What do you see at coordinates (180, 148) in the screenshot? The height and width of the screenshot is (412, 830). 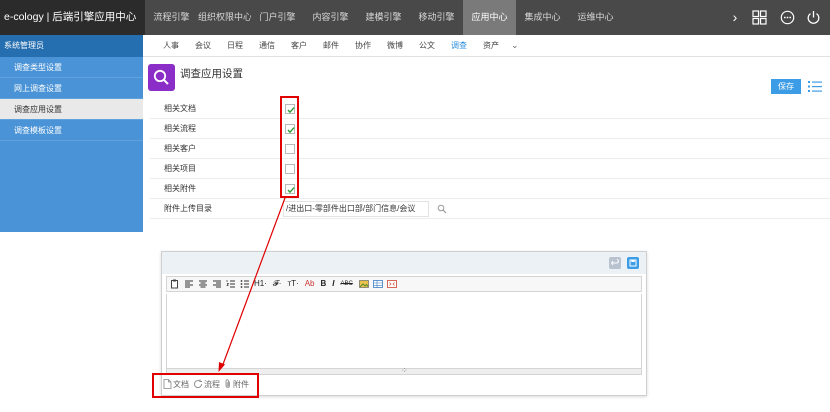 I see `setting-label: 相关客户` at bounding box center [180, 148].